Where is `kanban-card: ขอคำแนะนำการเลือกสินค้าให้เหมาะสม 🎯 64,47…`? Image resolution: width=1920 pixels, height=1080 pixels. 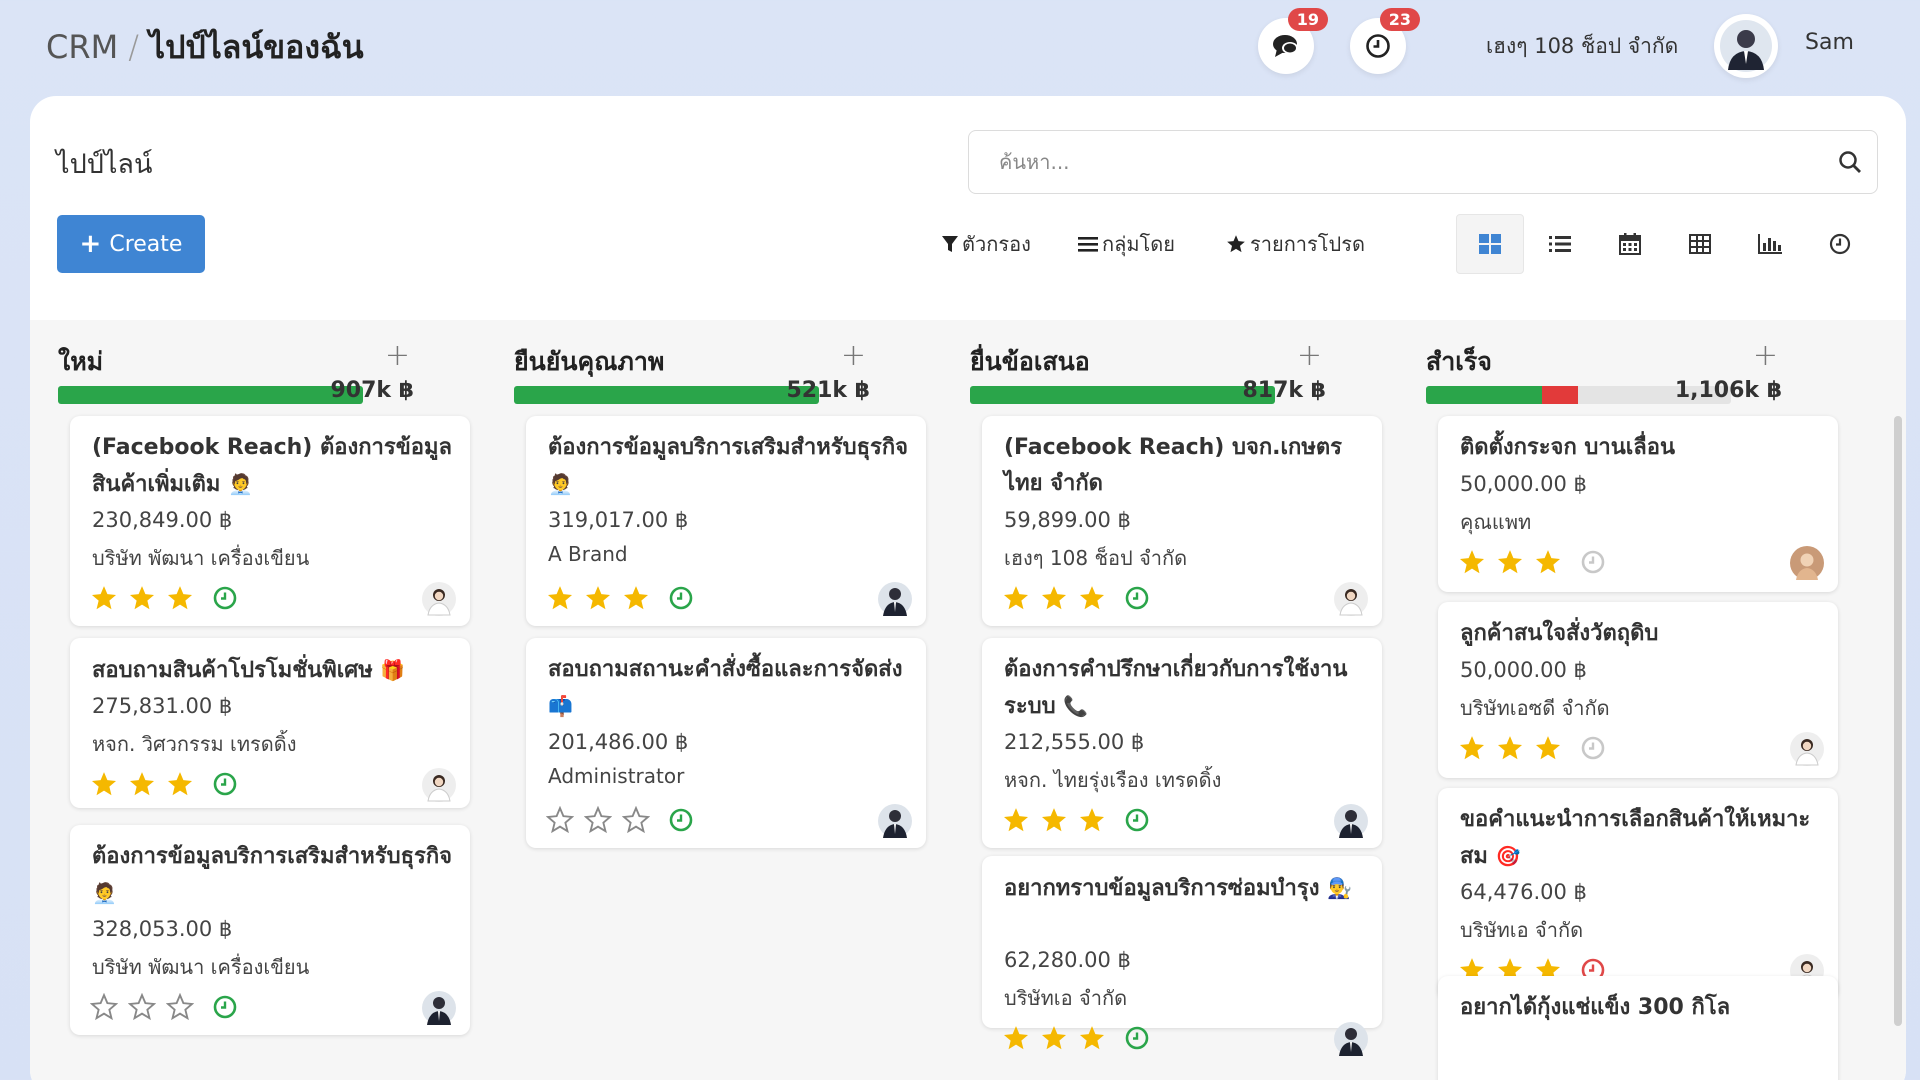
kanban-card: ขอคำแนะนำการเลือกสินค้าให้เหมาะสม 🎯 64,47… is located at coordinates (1638, 894).